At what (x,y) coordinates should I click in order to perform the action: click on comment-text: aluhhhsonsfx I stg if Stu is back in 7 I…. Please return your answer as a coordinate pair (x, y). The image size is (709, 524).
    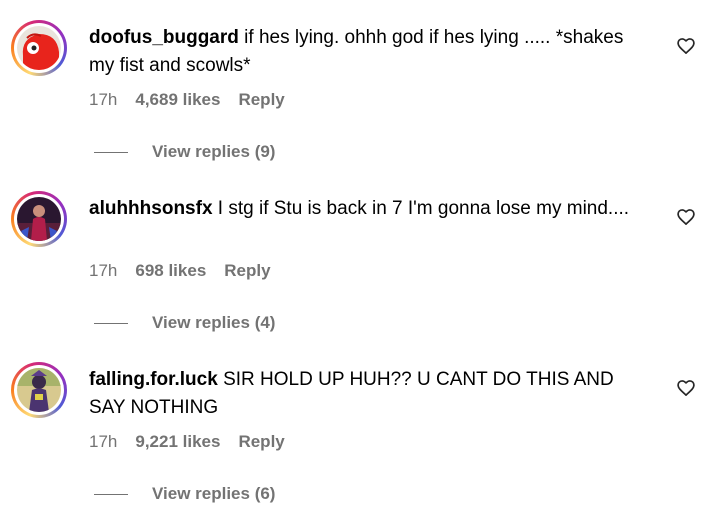
    Looking at the image, I should click on (369, 209).